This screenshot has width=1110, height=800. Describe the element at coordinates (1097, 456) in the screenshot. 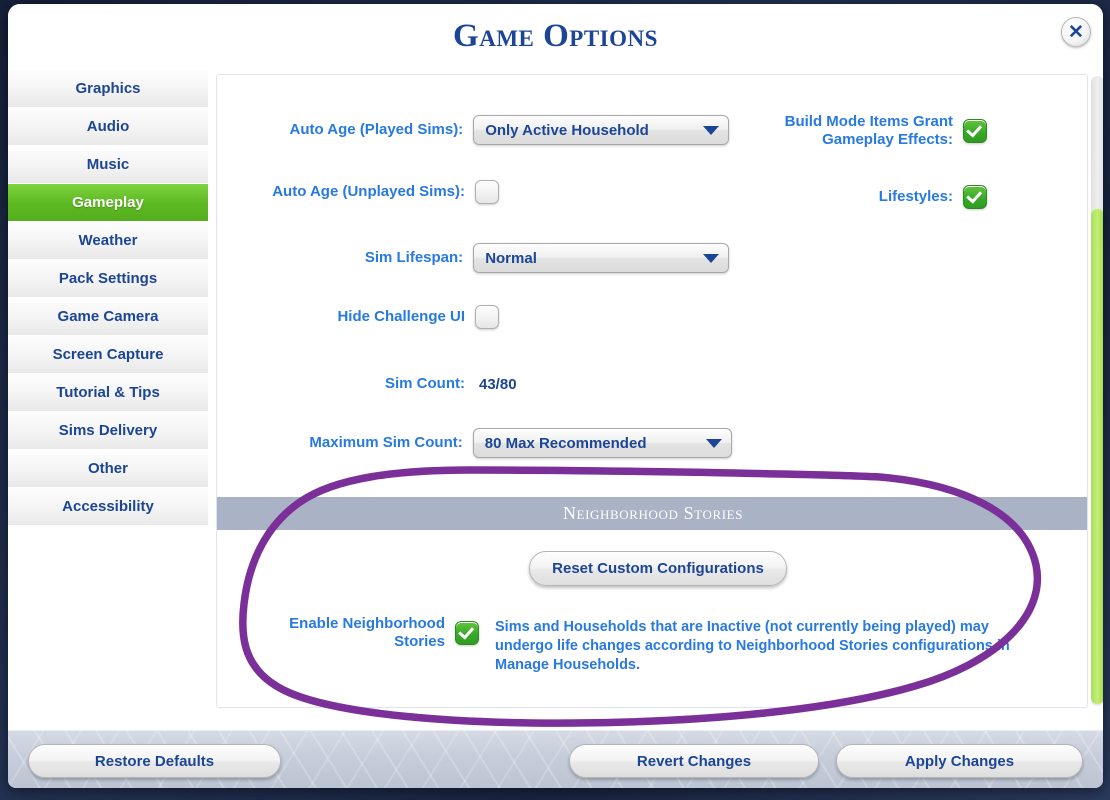

I see `vertical-scroll-thumb` at that location.